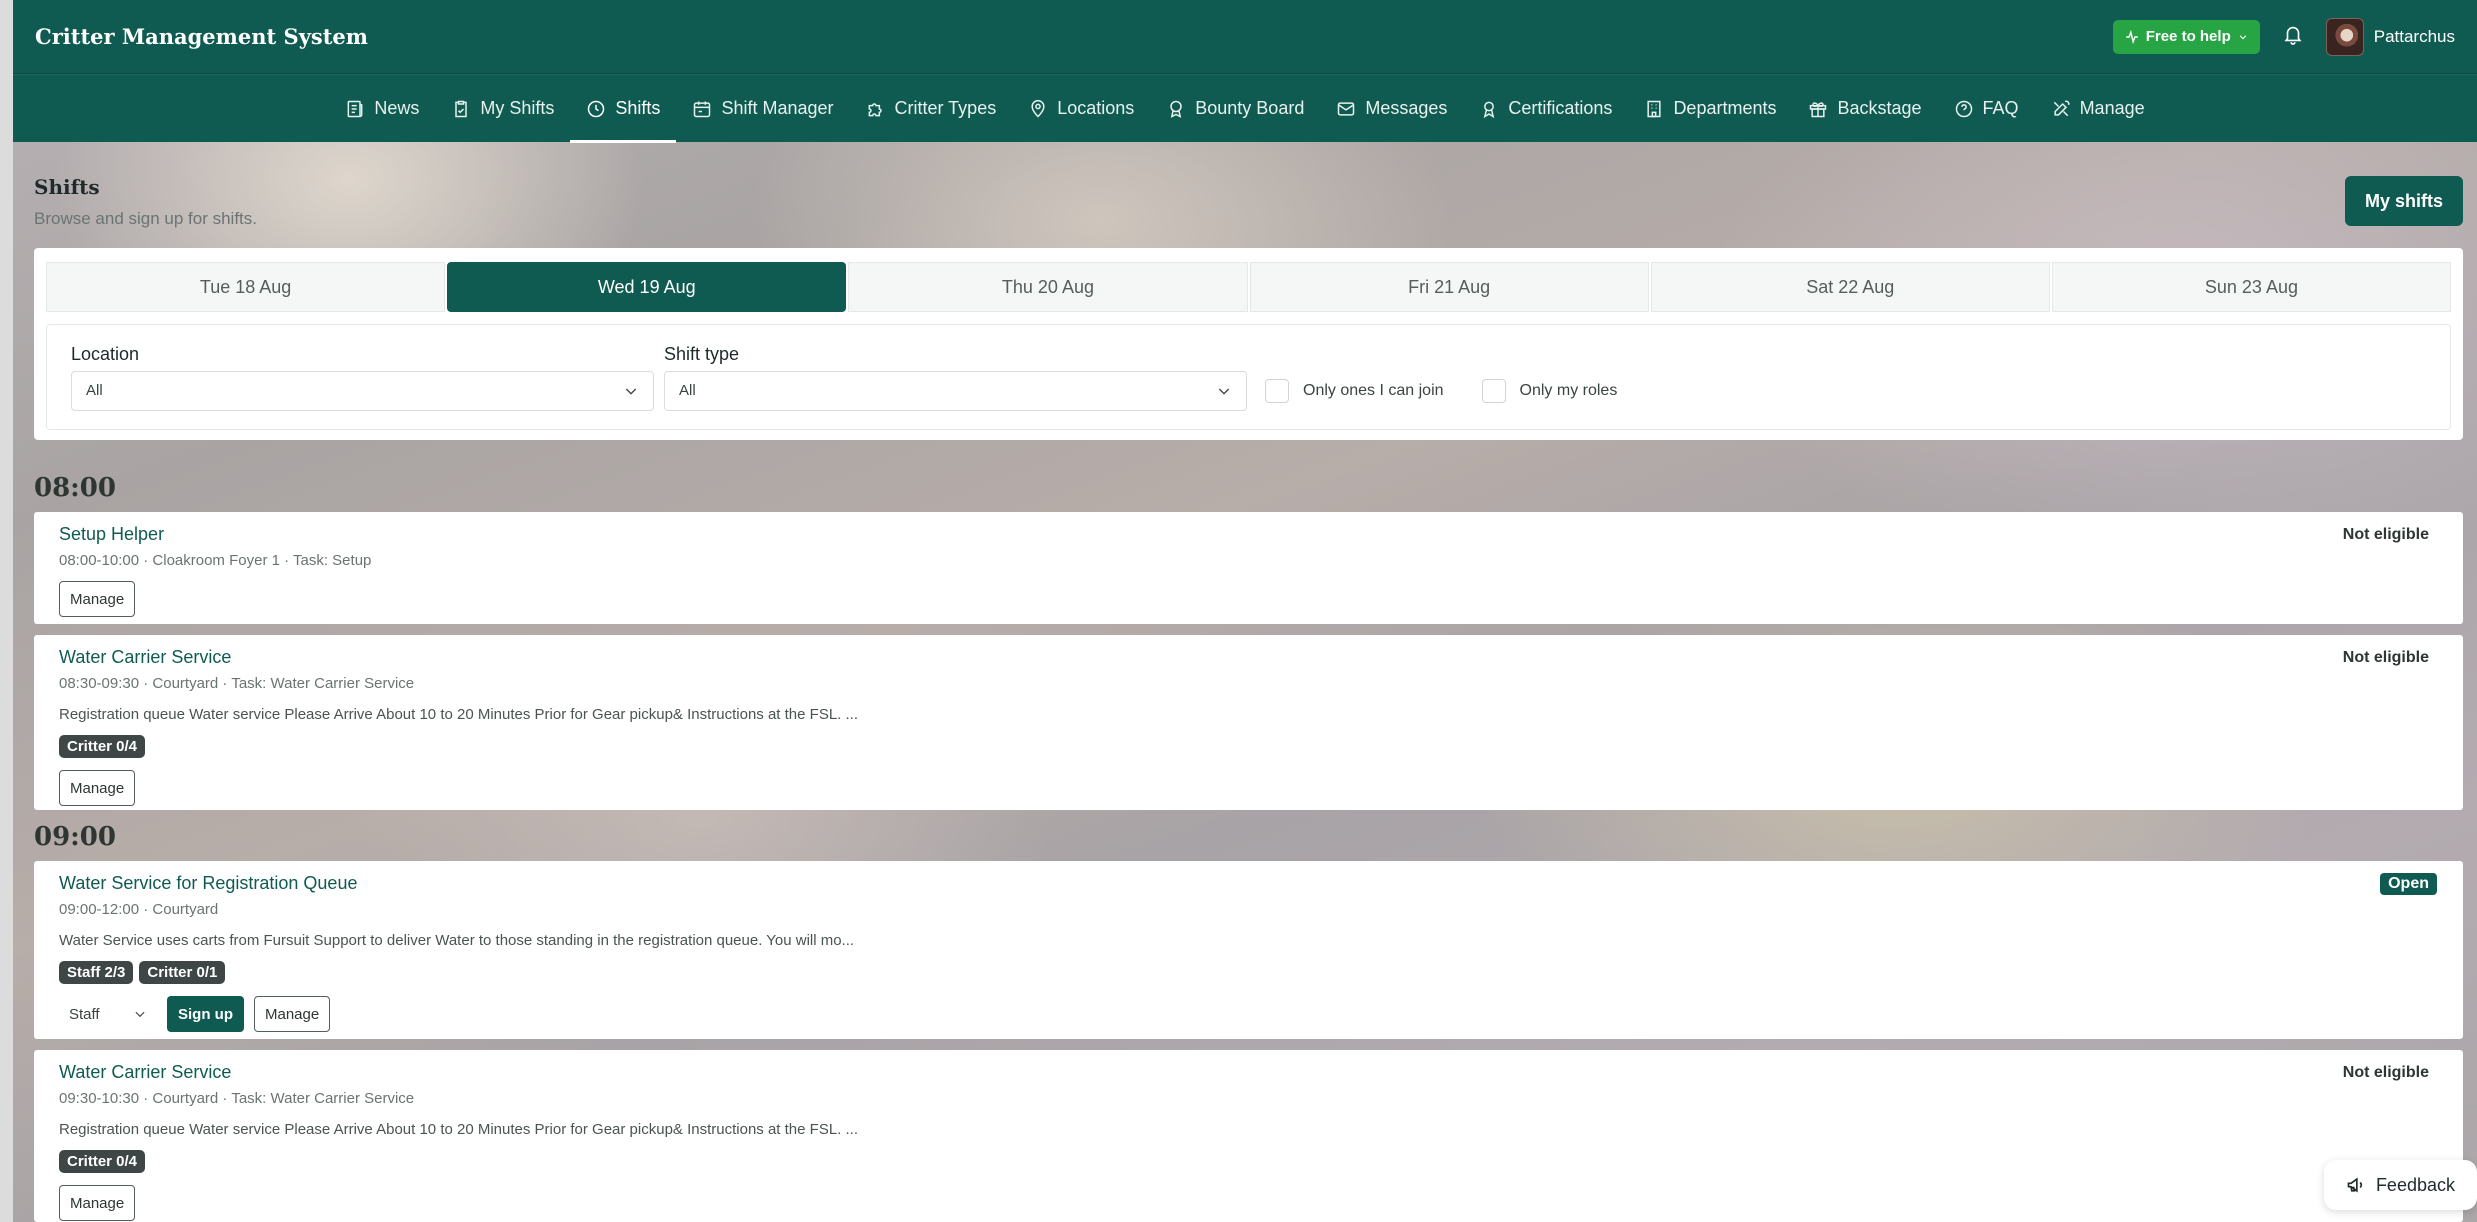 This screenshot has height=1222, width=2477. What do you see at coordinates (687, 390) in the screenshot?
I see `shift-type-value: All` at bounding box center [687, 390].